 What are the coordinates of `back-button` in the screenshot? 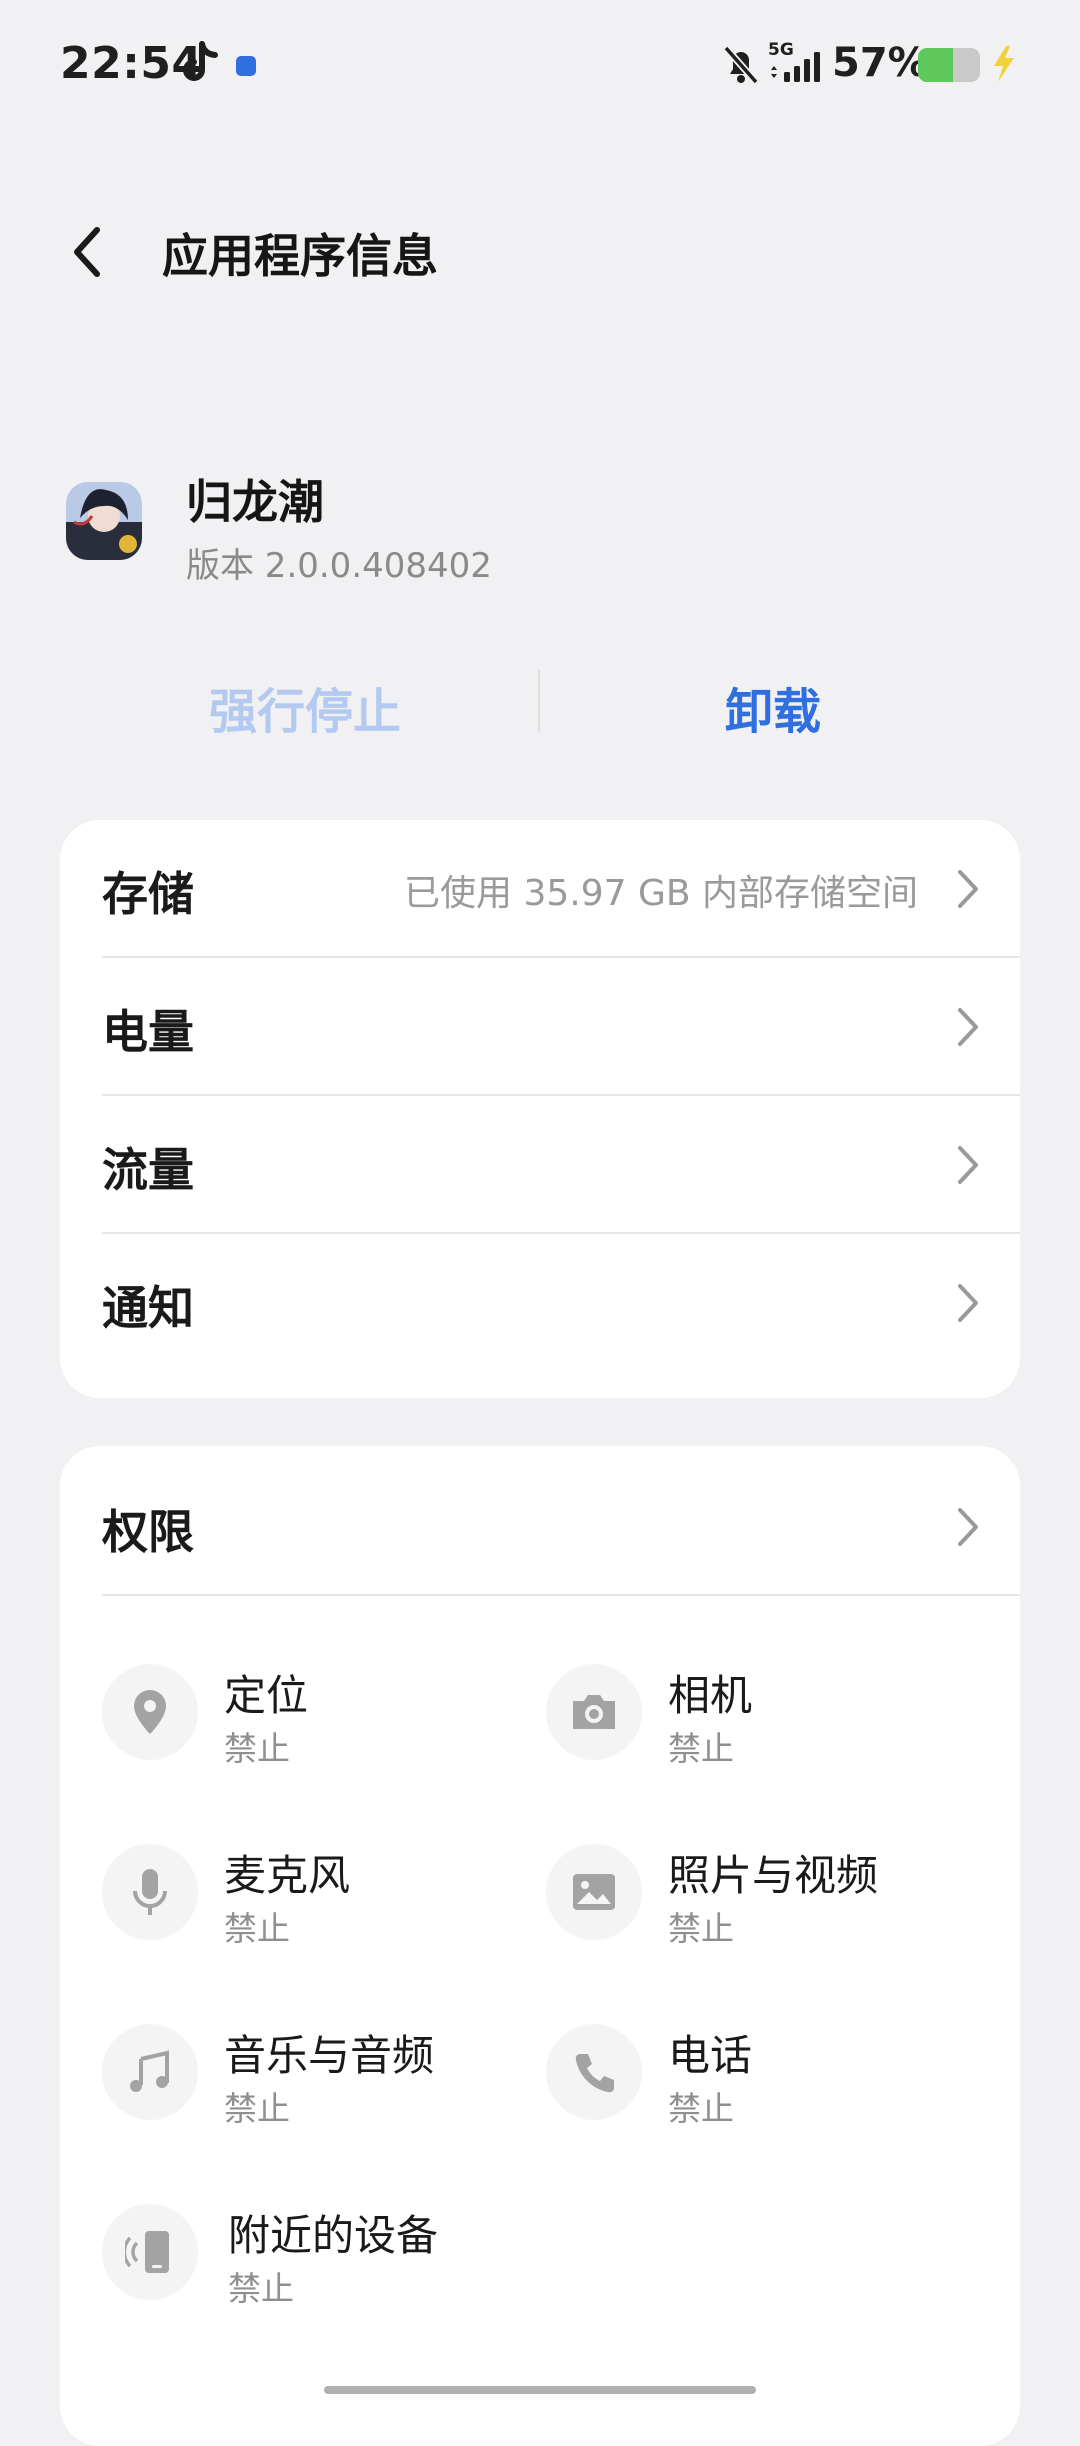 It's located at (88, 252).